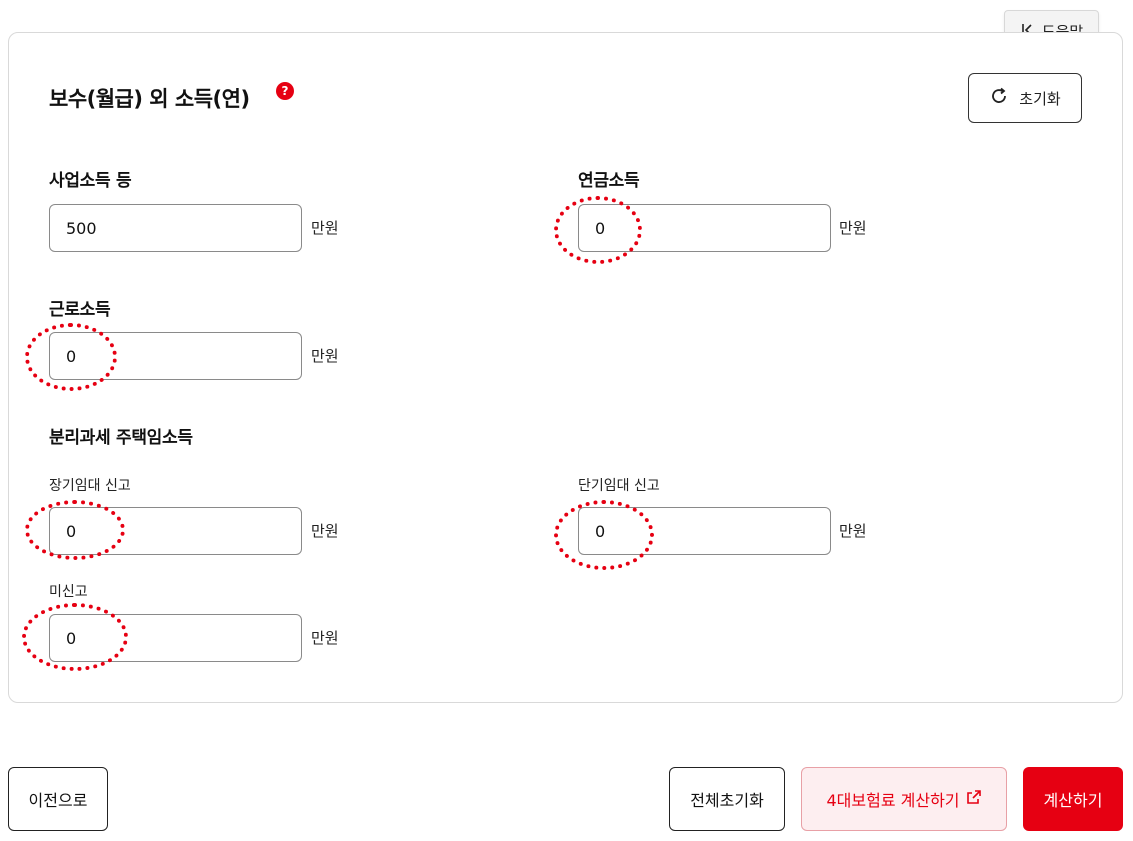  What do you see at coordinates (609, 181) in the screenshot?
I see `pension-income-label: 연금소득` at bounding box center [609, 181].